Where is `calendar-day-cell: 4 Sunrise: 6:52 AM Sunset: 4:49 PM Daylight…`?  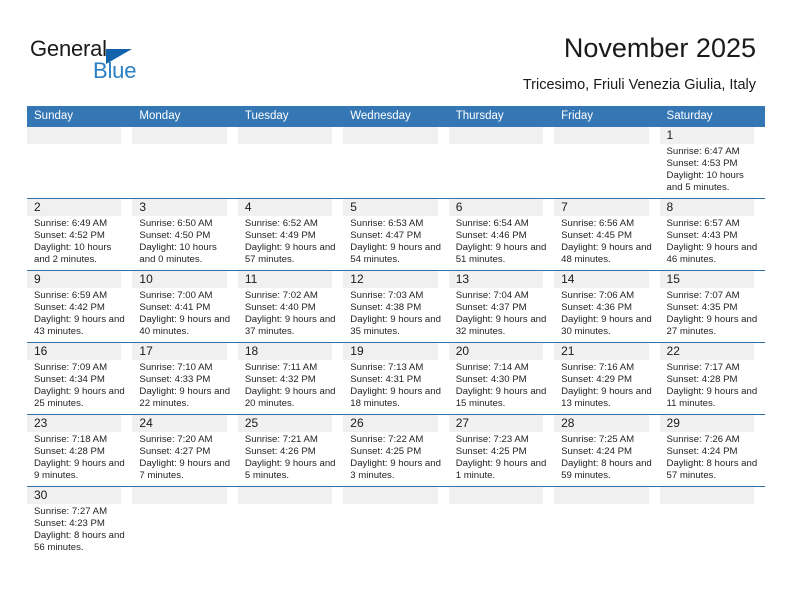 calendar-day-cell: 4 Sunrise: 6:52 AM Sunset: 4:49 PM Daylight… is located at coordinates (290, 234).